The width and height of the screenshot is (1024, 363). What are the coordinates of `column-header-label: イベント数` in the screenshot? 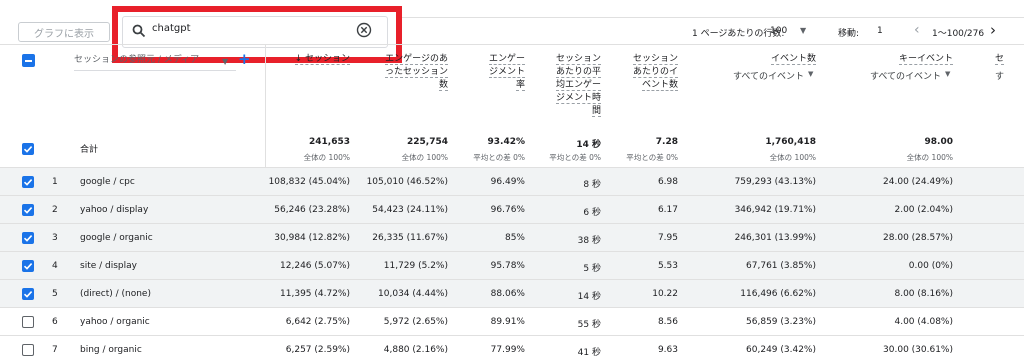 It's located at (793, 59).